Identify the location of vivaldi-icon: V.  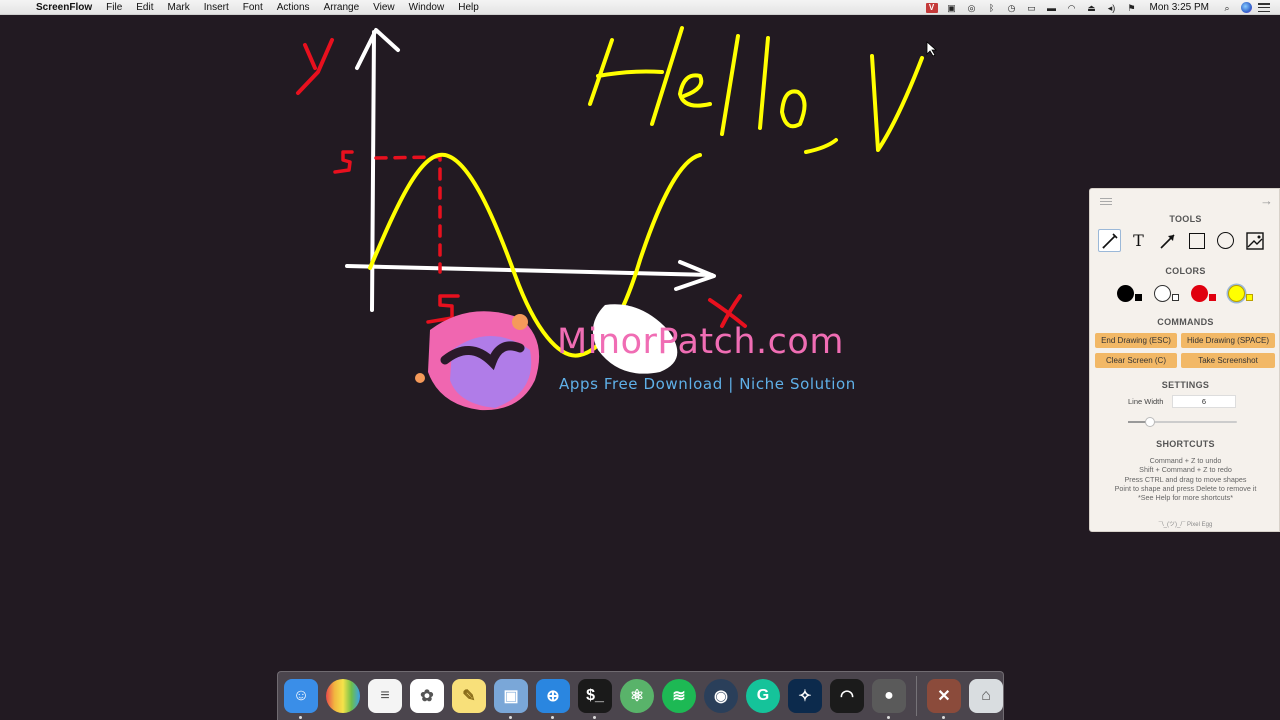
(931, 7).